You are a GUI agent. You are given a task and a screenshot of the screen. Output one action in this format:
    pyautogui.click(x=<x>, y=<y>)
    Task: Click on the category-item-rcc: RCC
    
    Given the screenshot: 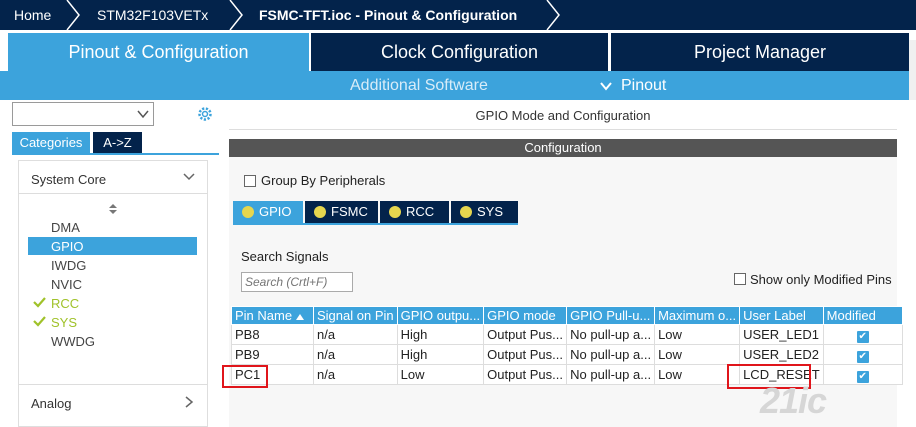 What is the action you would take?
    pyautogui.click(x=65, y=303)
    